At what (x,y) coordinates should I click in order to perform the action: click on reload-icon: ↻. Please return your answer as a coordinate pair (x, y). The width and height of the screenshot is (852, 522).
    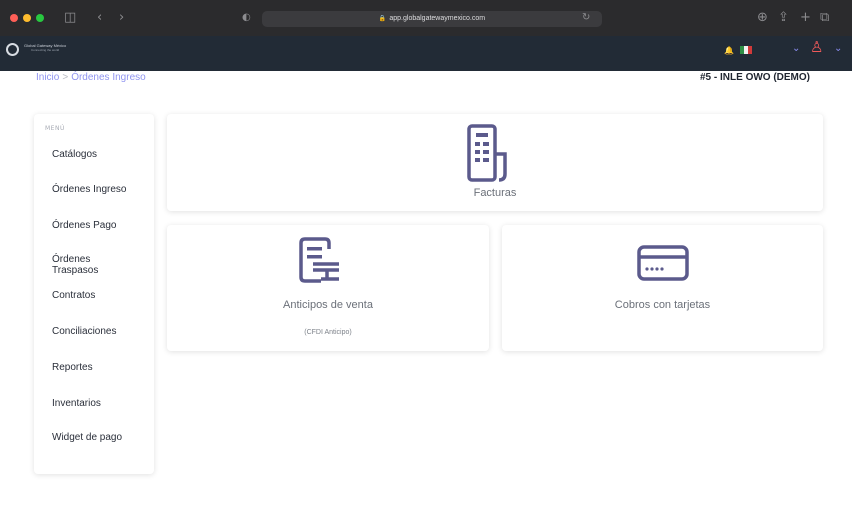
    Looking at the image, I should click on (586, 18).